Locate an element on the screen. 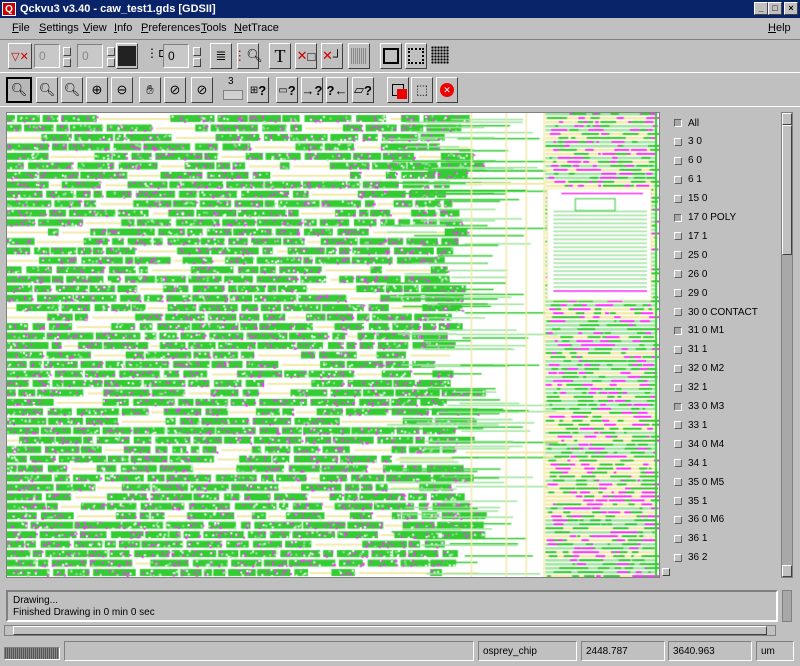 Image resolution: width=800 pixels, height=666 pixels. layer-item: 3 0 is located at coordinates (688, 142).